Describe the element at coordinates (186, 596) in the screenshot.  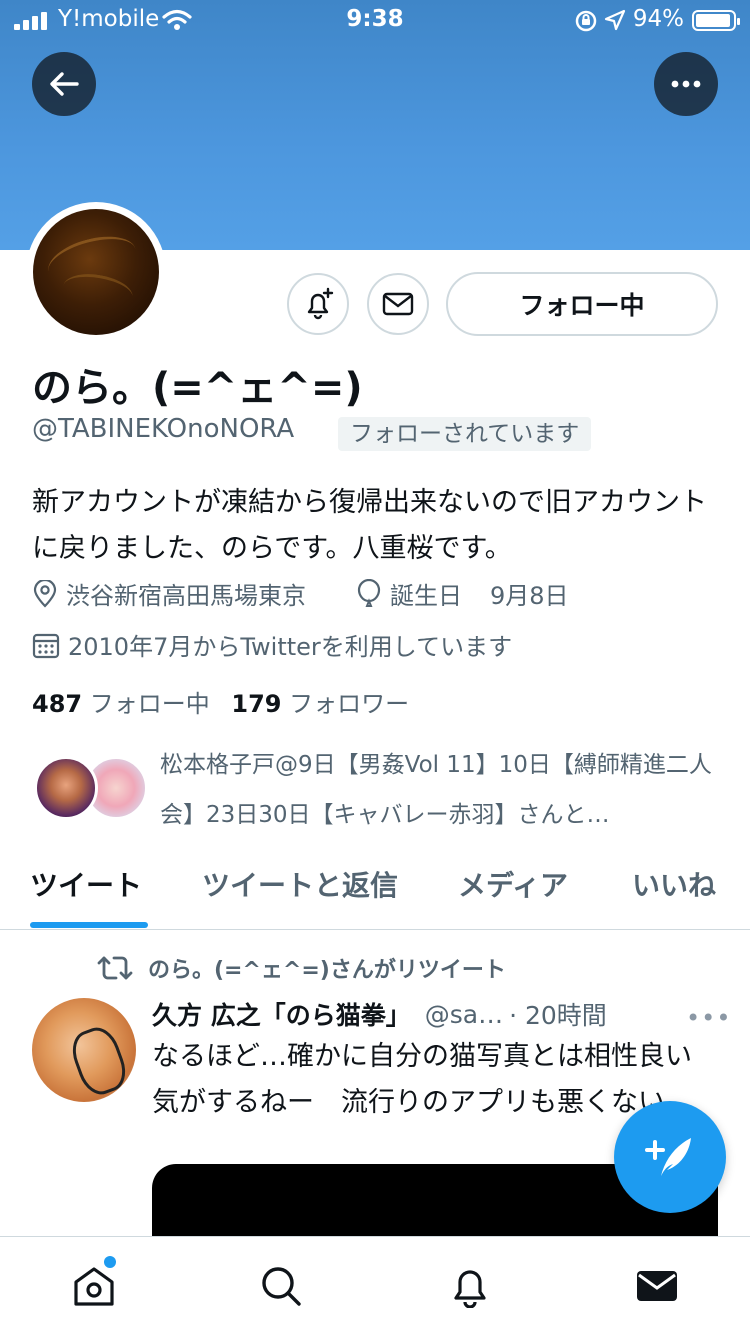
I see `location-text: 渋谷新宿高田馬場東京` at that location.